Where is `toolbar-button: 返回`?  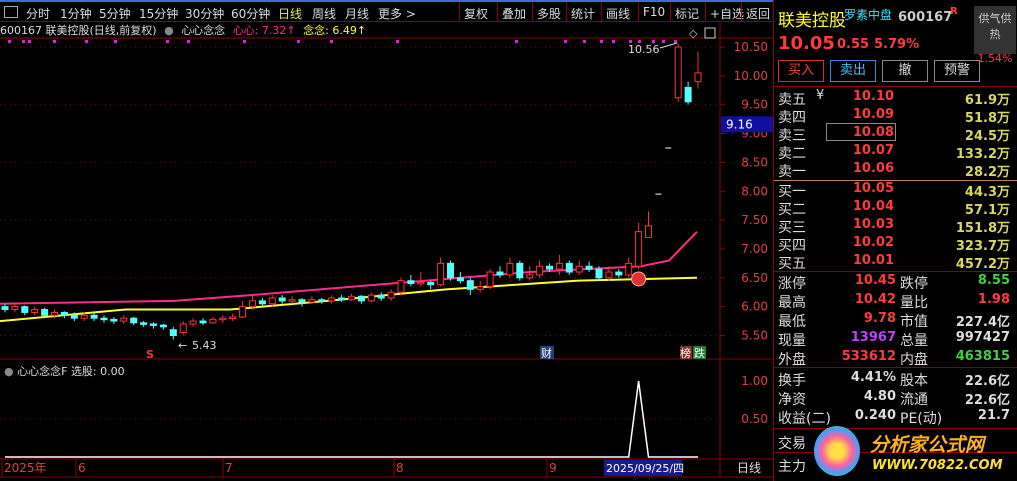
toolbar-button: 返回 is located at coordinates (757, 12).